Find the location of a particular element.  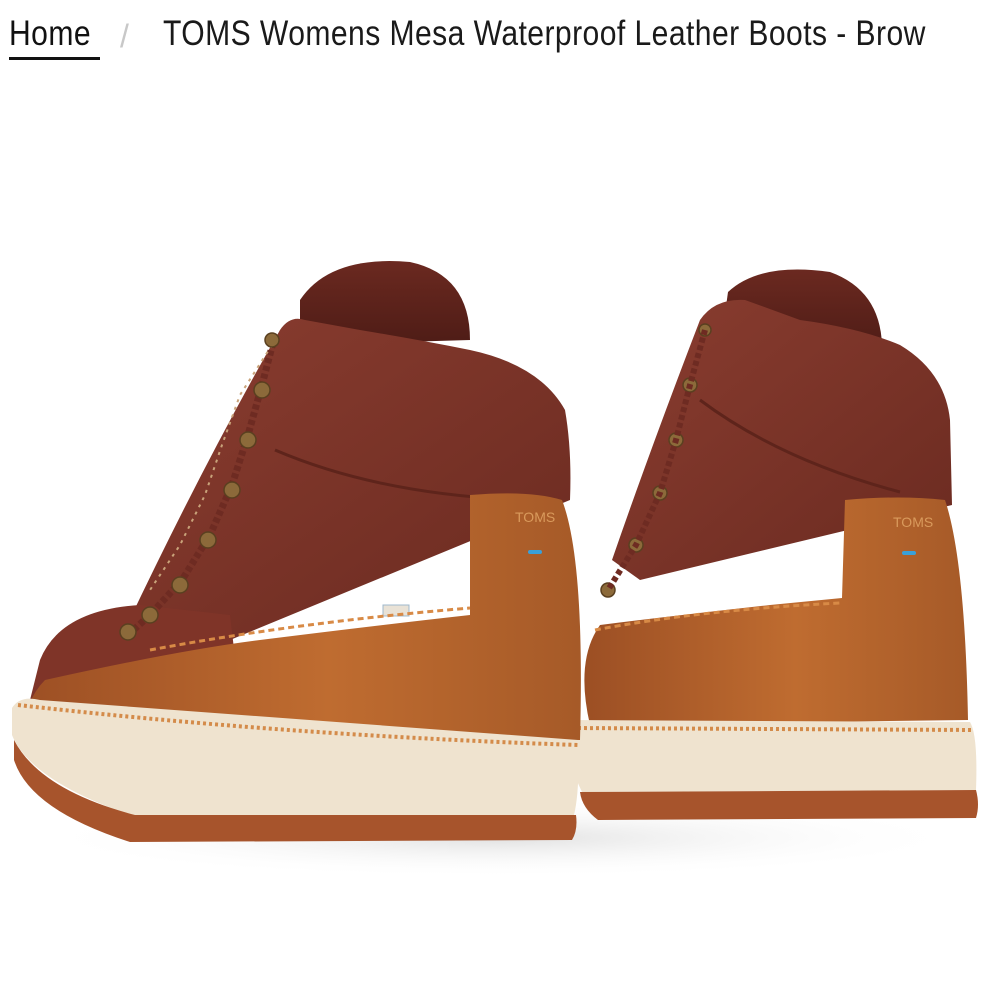

left-boot-side-flag is located at coordinates (396, 610).